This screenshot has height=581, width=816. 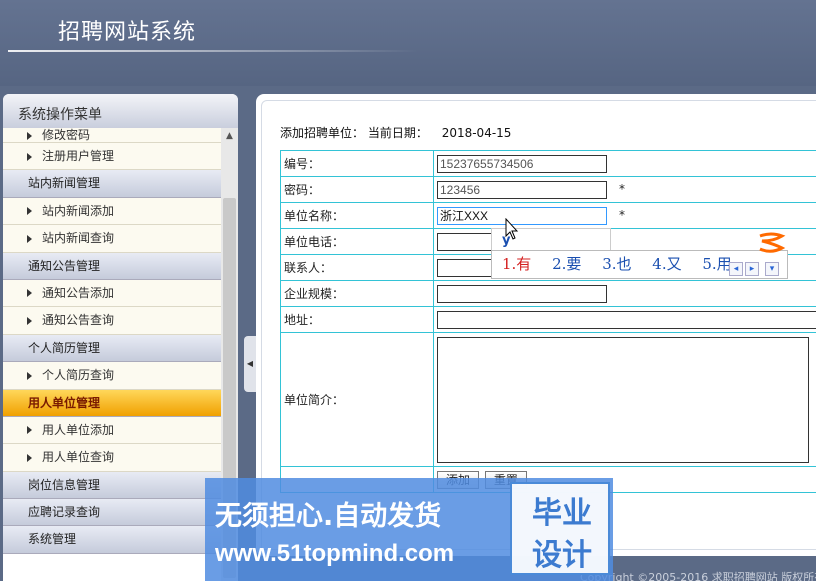 I want to click on app-title: 招聘网站系统, so click(x=127, y=32).